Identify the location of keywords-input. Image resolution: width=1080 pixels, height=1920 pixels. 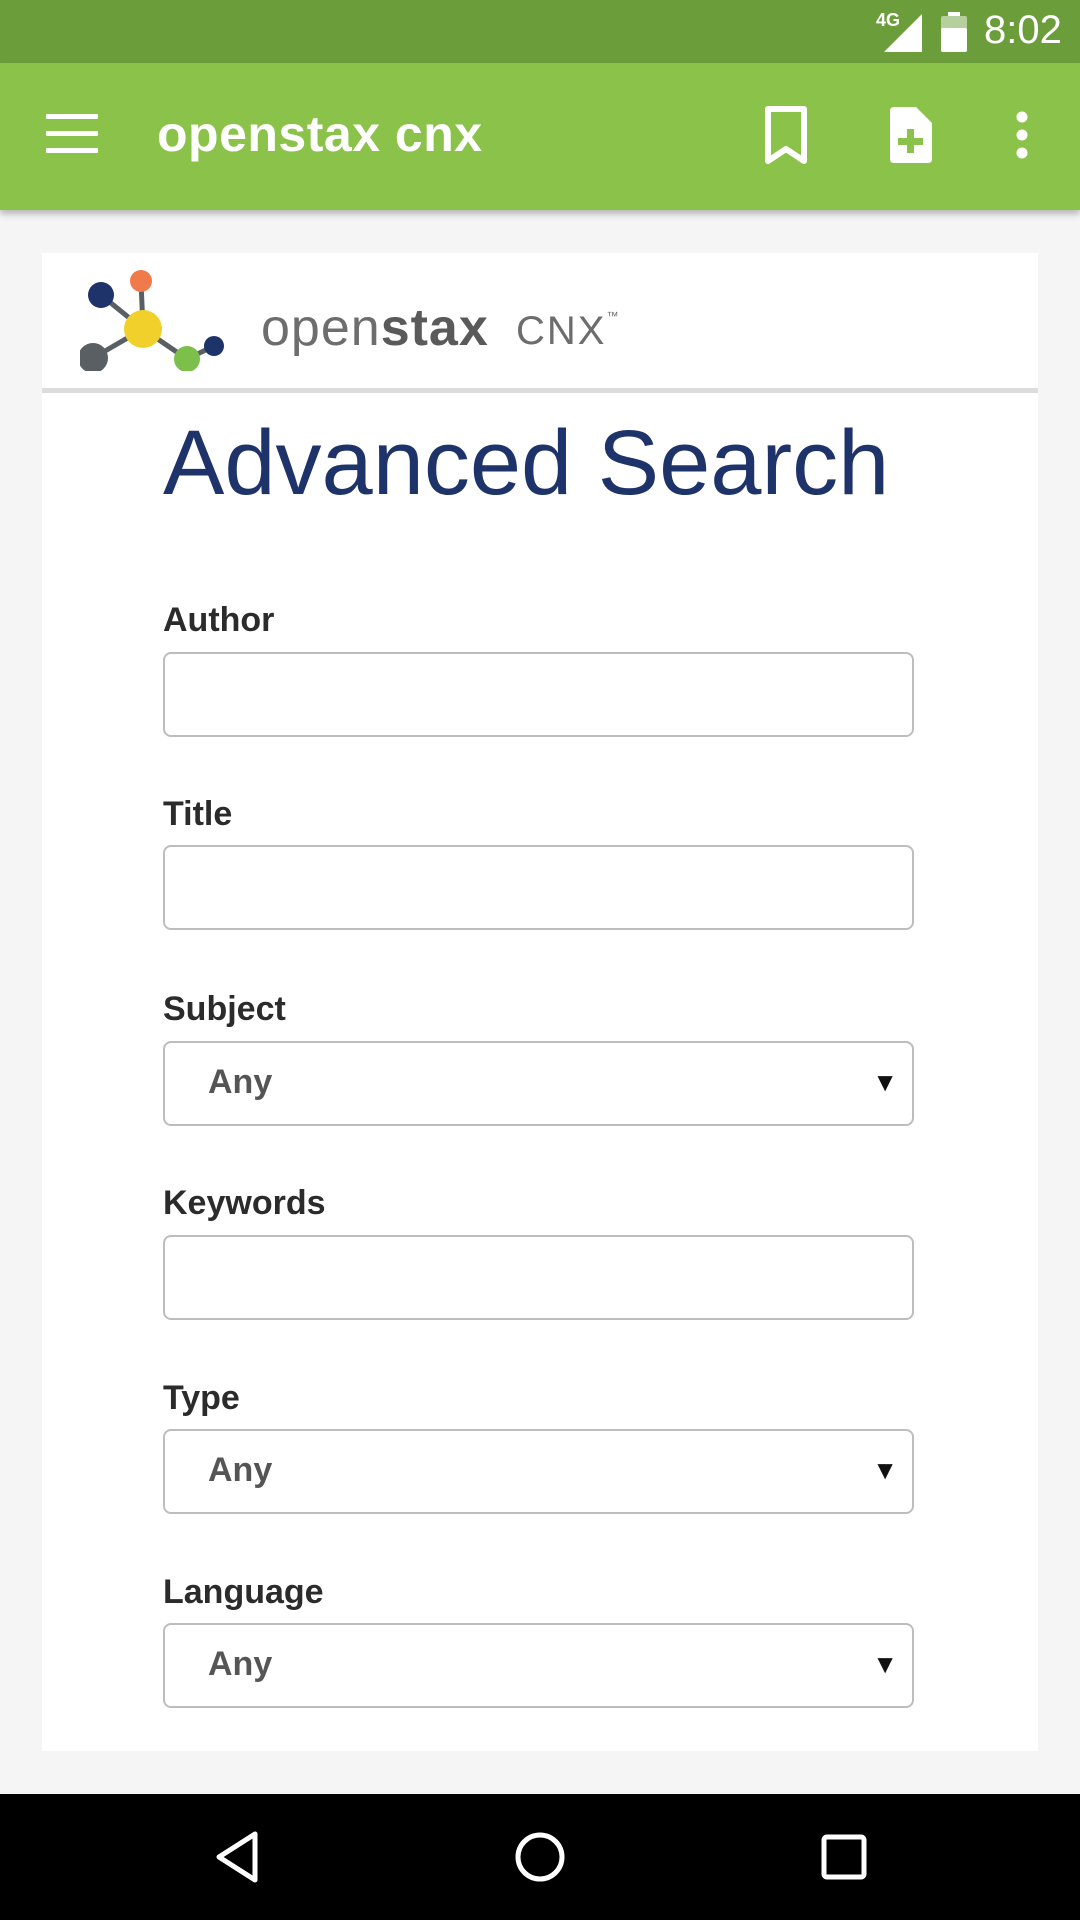
(538, 1277).